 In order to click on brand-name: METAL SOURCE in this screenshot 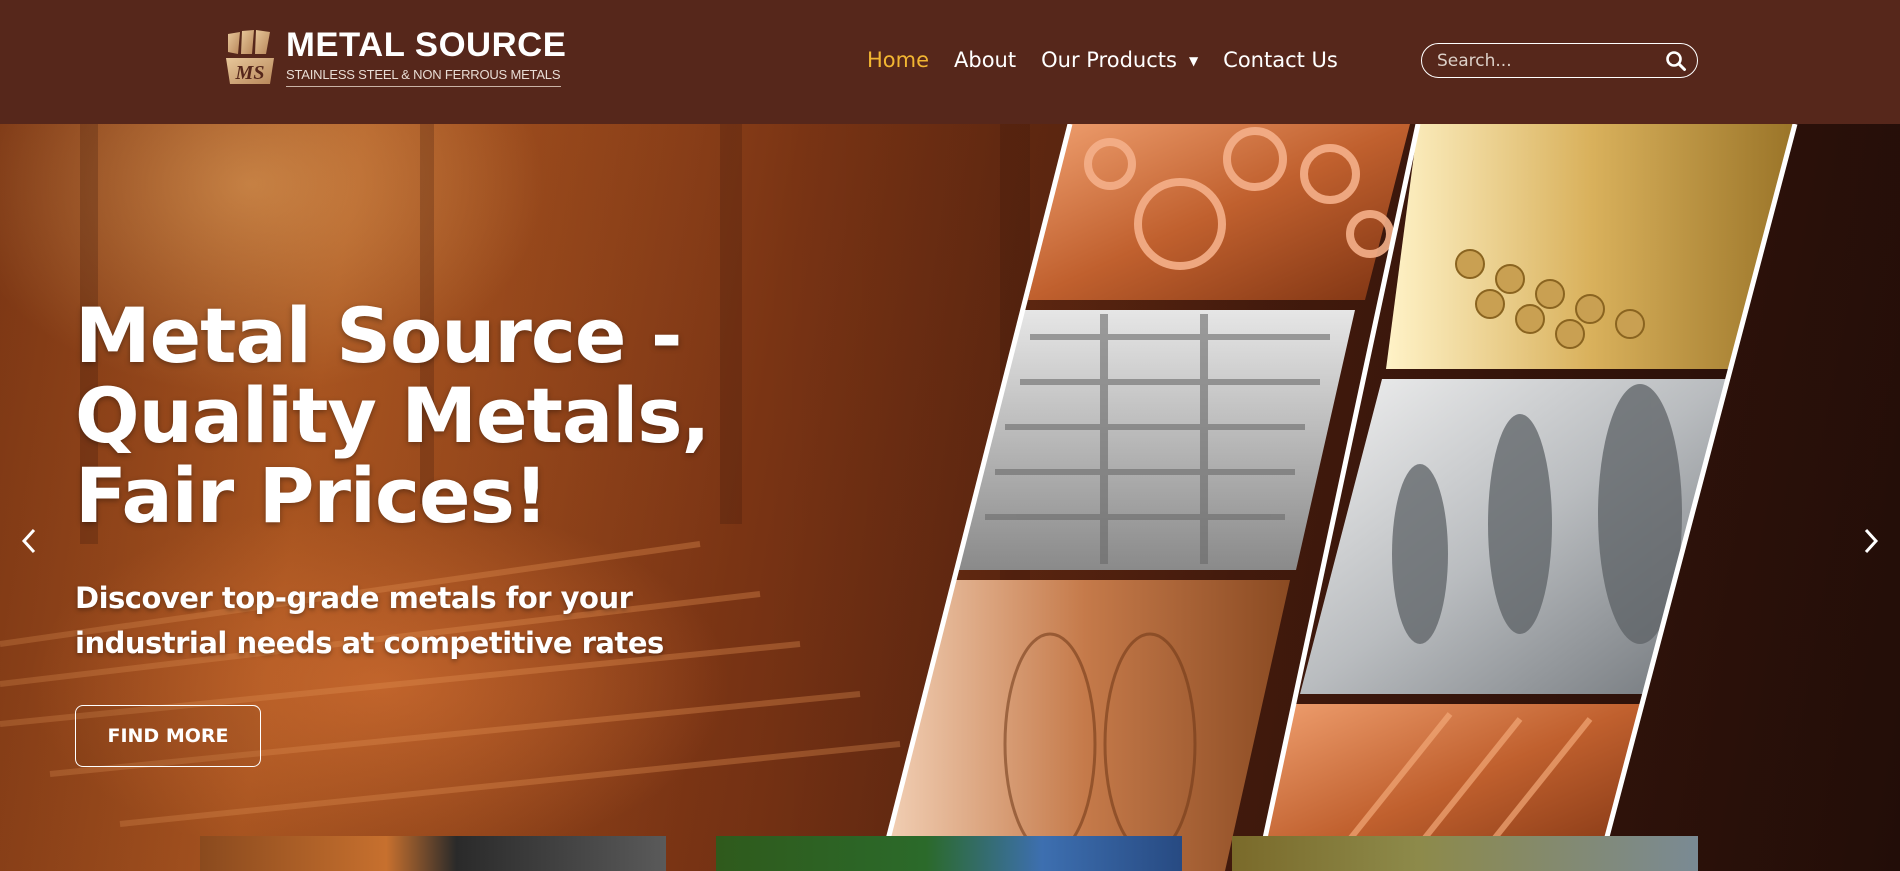, I will do `click(426, 45)`.